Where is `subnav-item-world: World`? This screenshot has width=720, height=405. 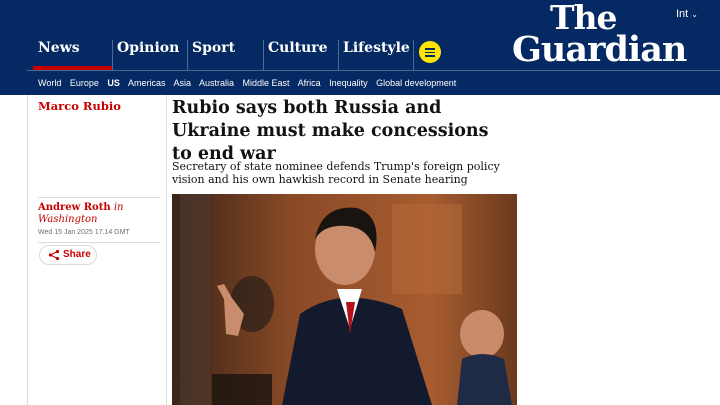 subnav-item-world: World is located at coordinates (49, 83).